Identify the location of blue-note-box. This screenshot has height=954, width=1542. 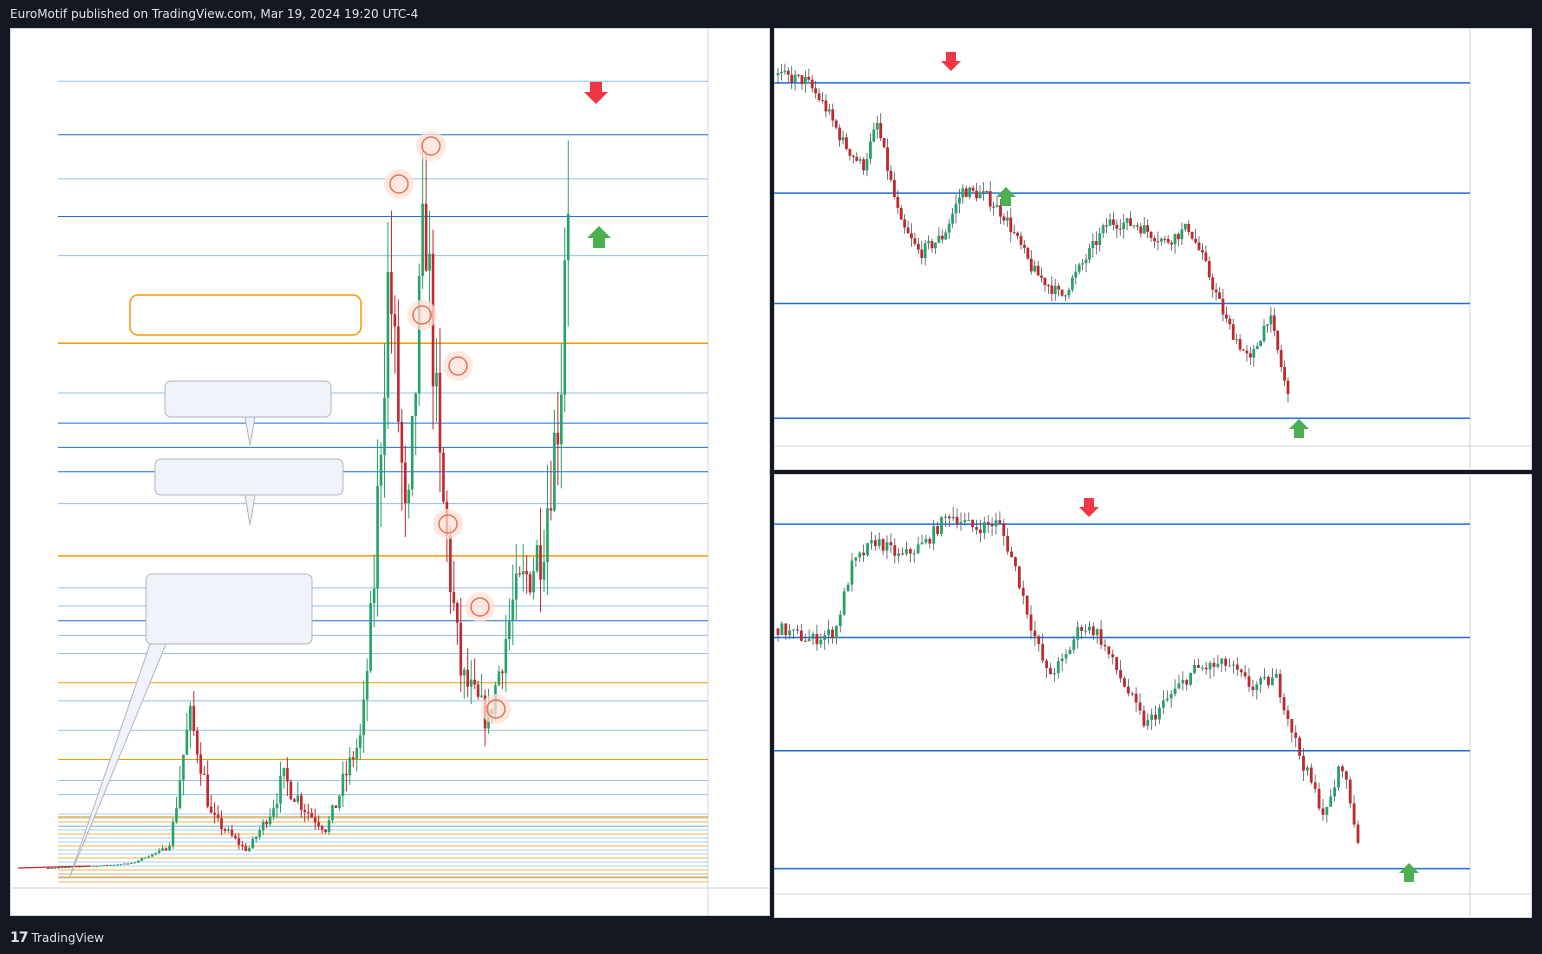
(248, 399).